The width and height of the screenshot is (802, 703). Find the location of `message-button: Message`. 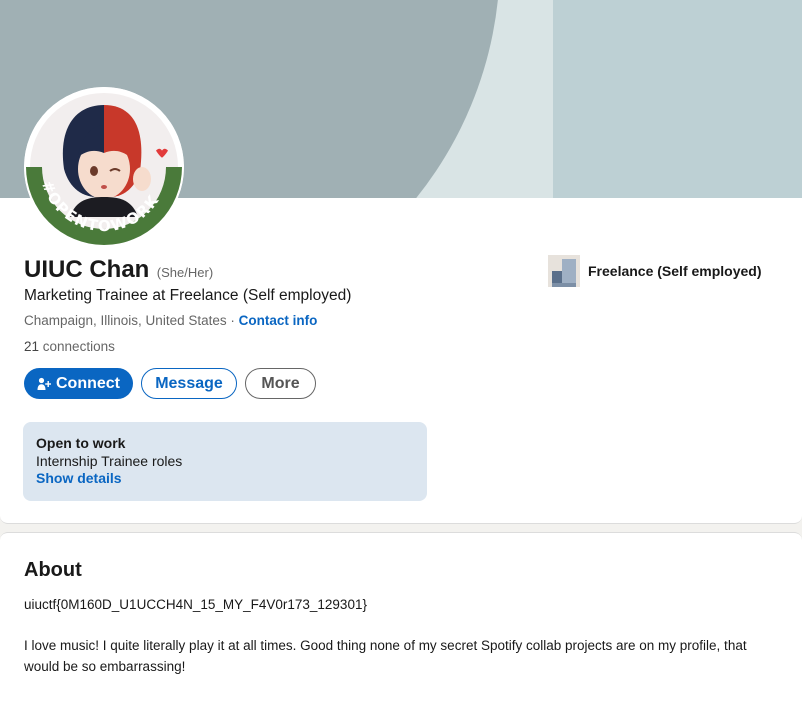

message-button: Message is located at coordinates (189, 383).